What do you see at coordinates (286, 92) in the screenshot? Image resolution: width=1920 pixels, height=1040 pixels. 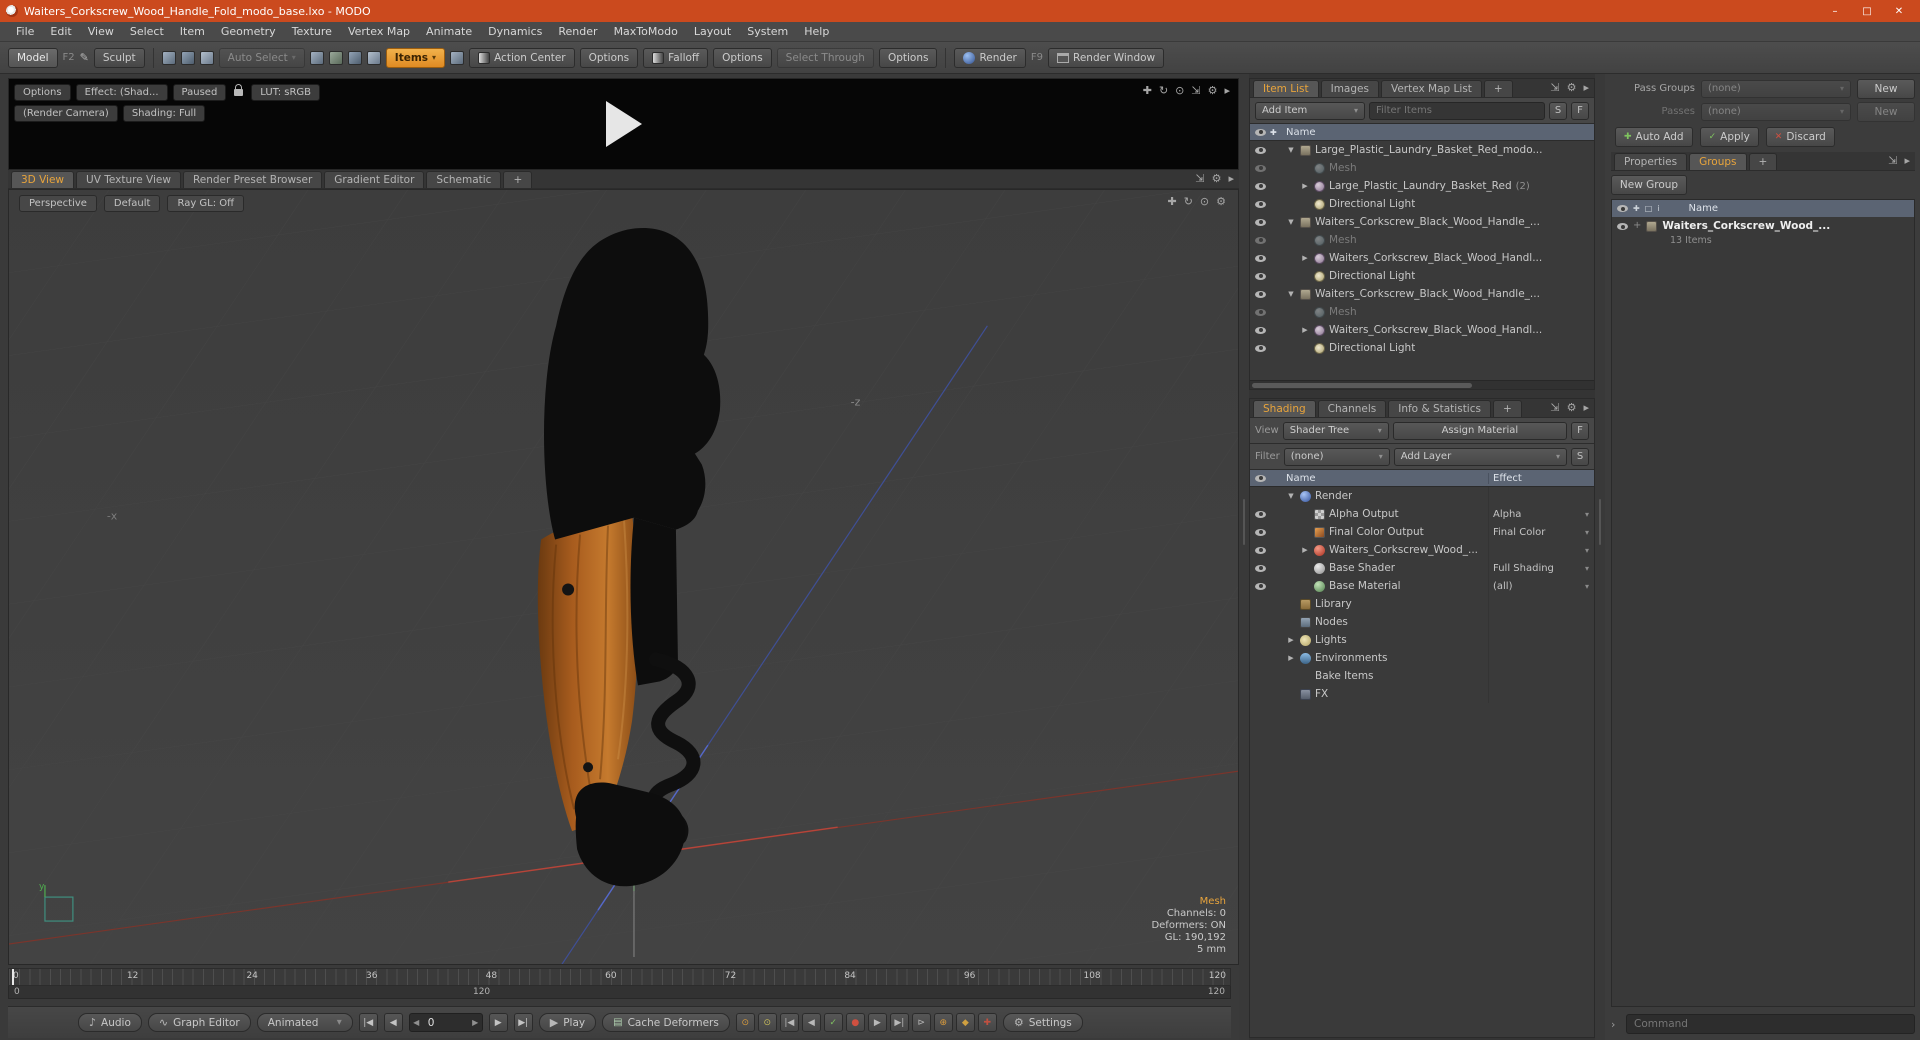 I see `preview-lut-button: LUT: sRGB` at bounding box center [286, 92].